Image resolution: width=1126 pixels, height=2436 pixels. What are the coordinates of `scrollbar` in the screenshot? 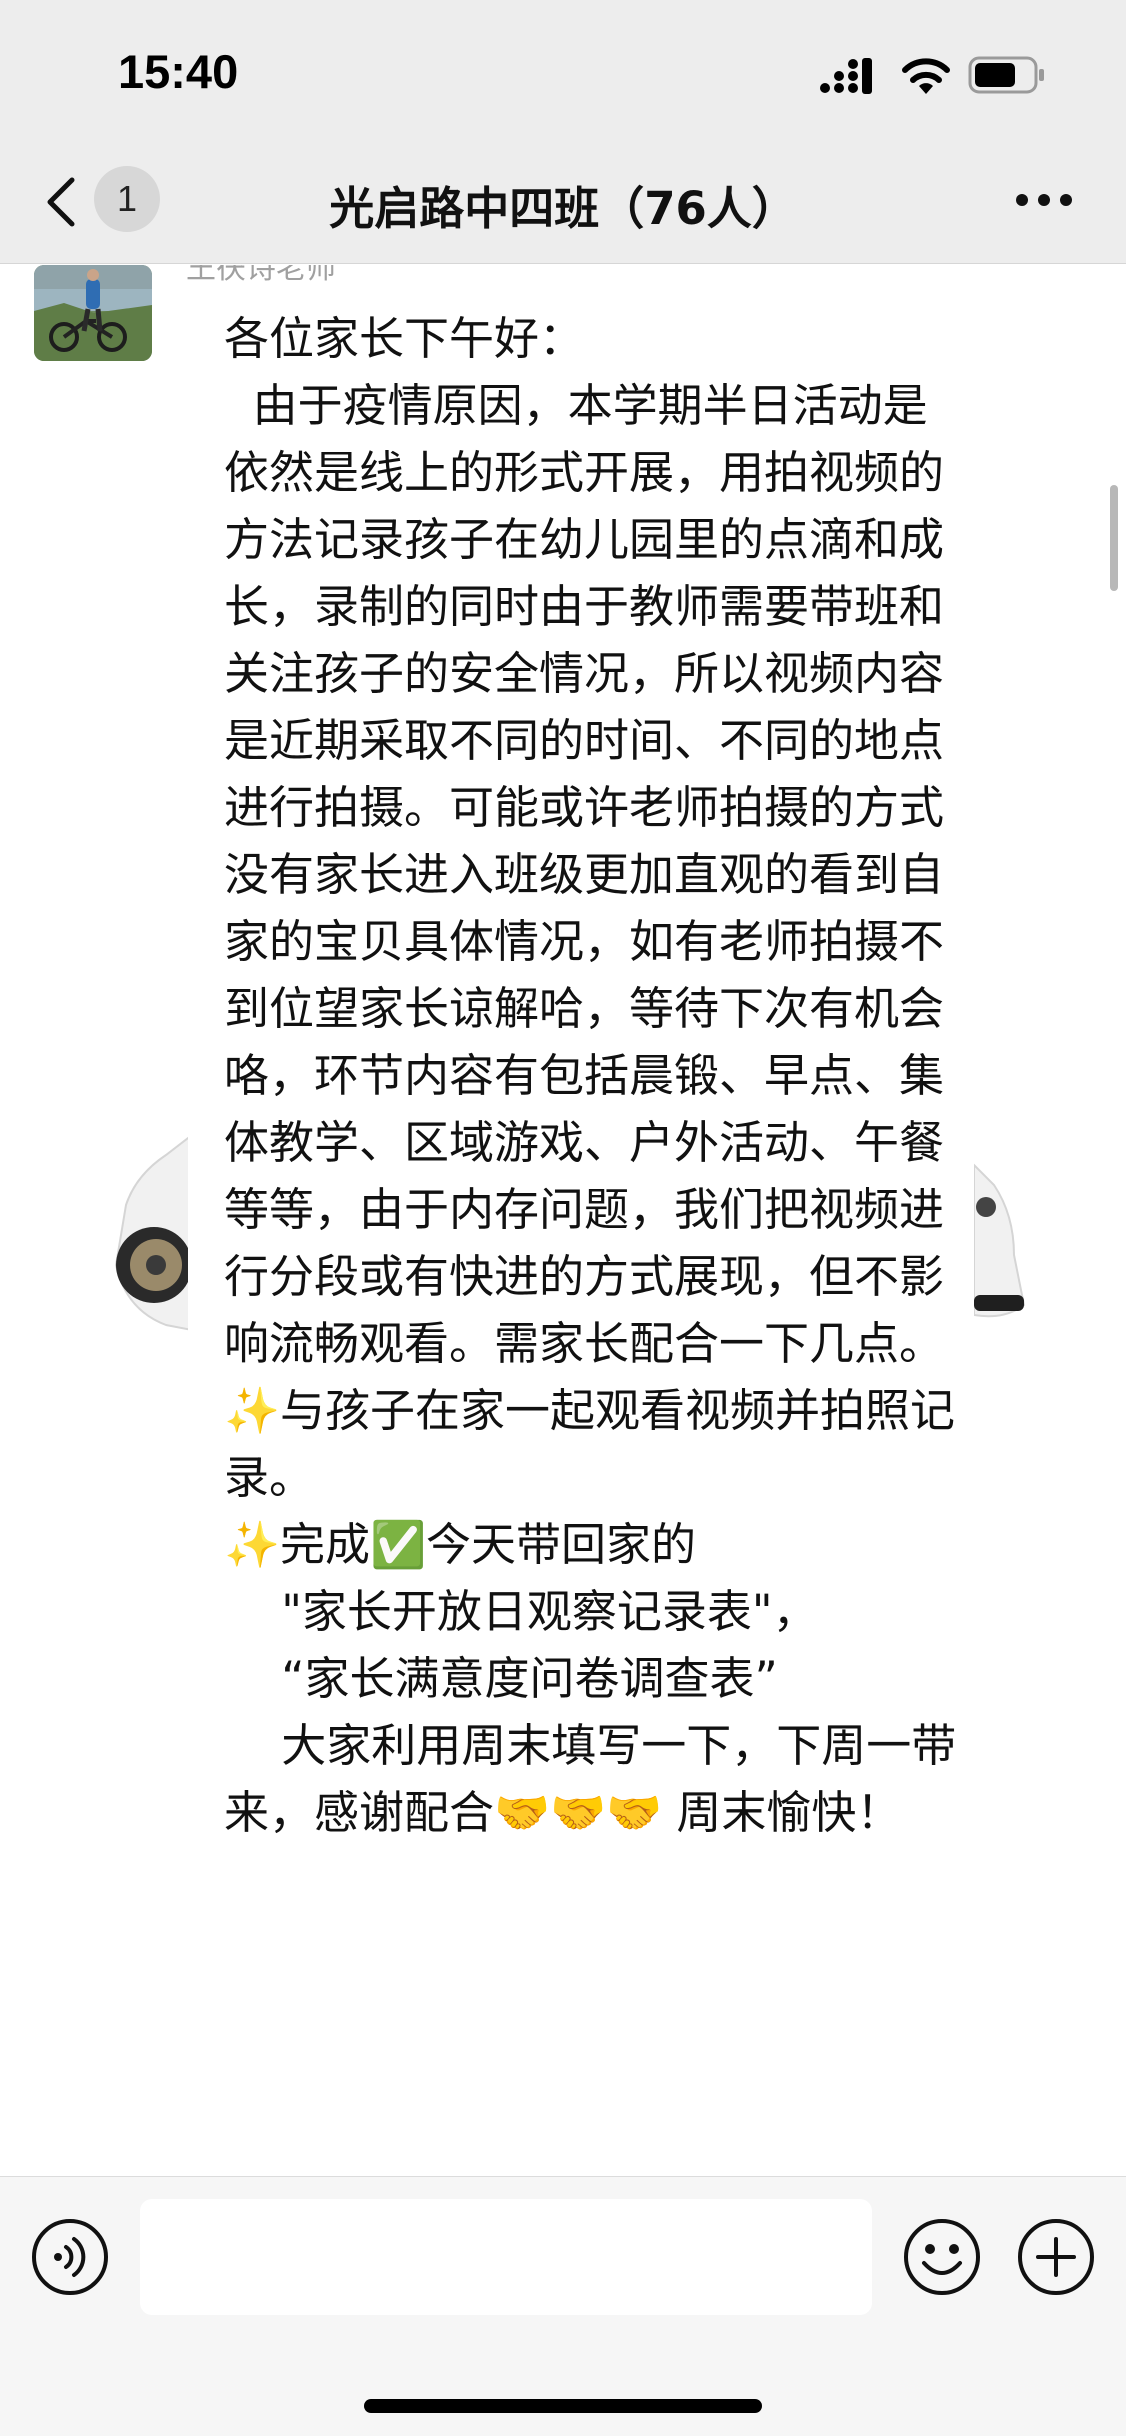 It's located at (1114, 538).